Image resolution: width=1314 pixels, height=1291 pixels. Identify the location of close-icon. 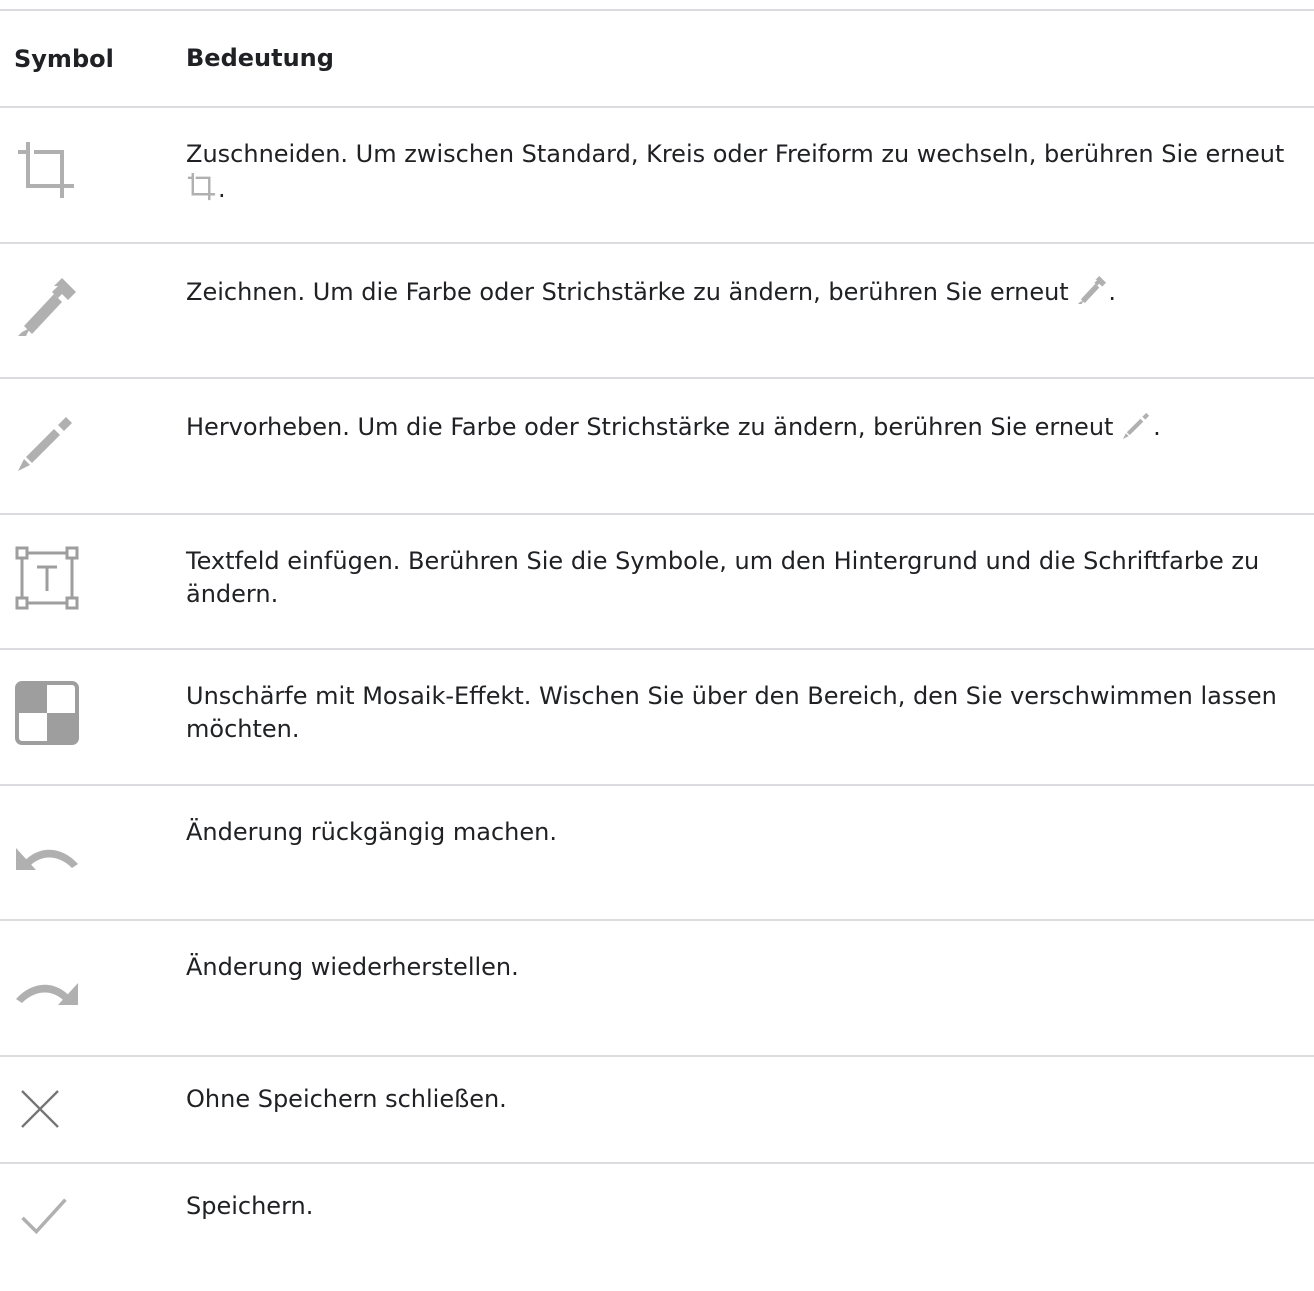
(40, 1108).